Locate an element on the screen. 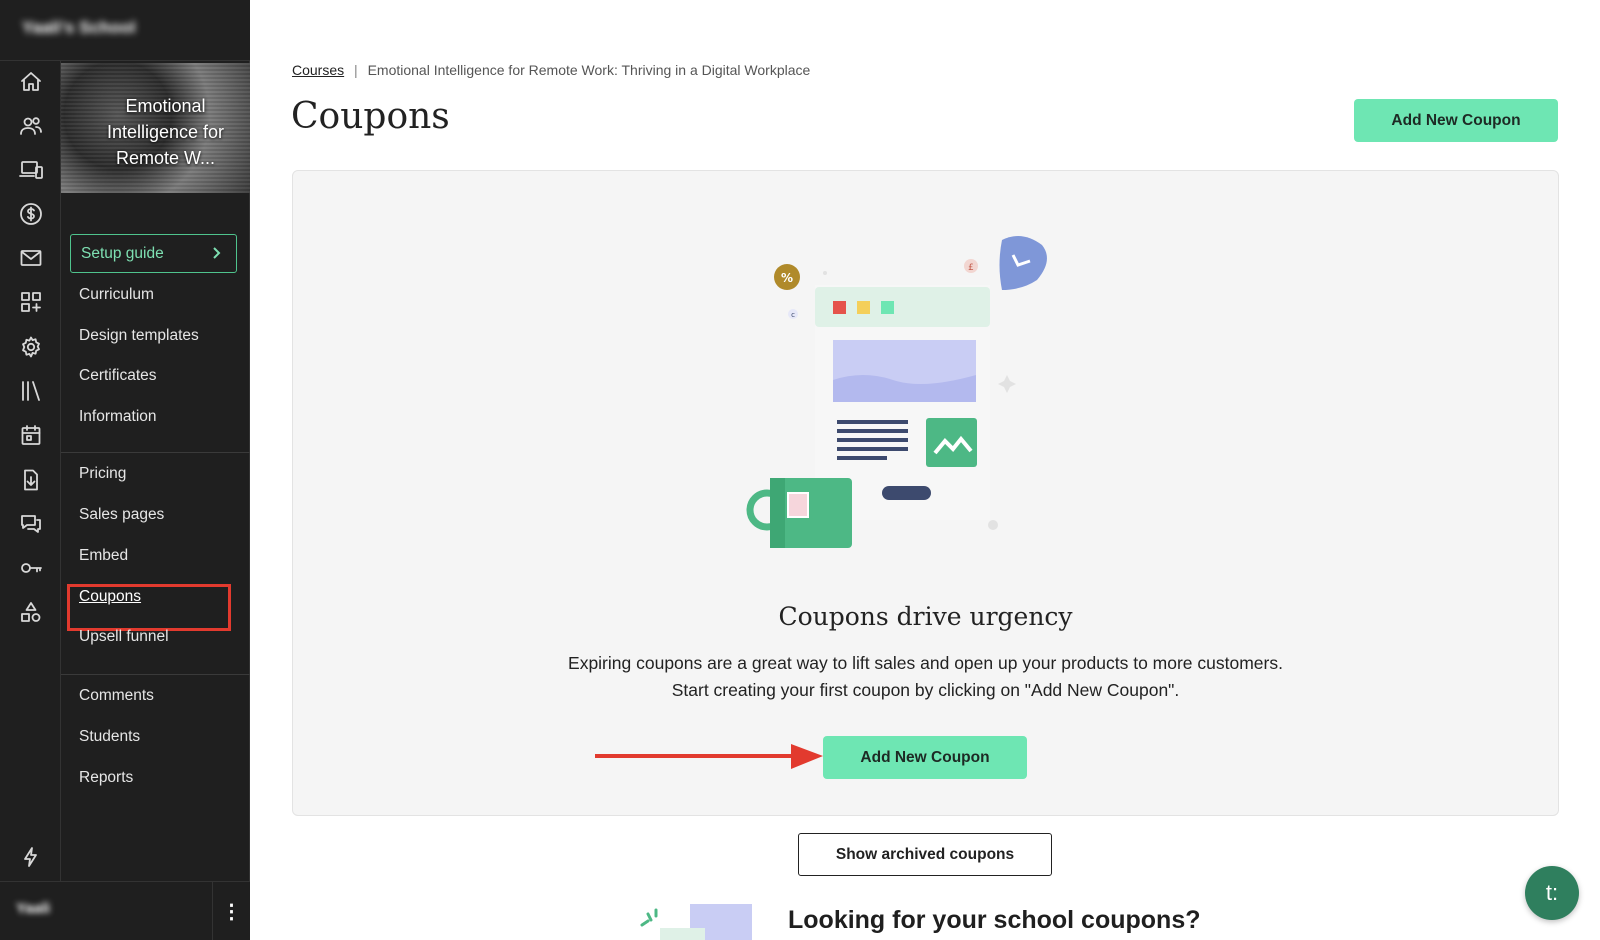 The height and width of the screenshot is (940, 1600). empty-state-title: Coupons drive urgency is located at coordinates (925, 616).